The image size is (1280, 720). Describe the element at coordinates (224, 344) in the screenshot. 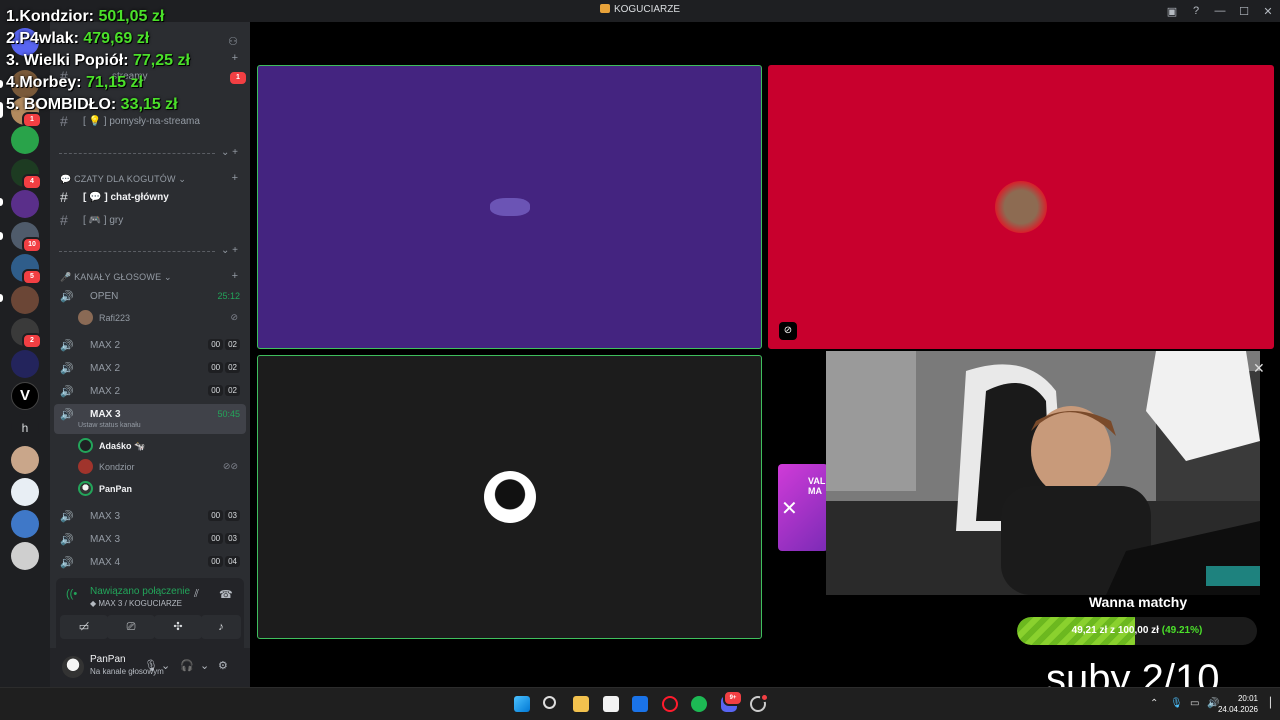

I see `user-count: 00 02` at that location.